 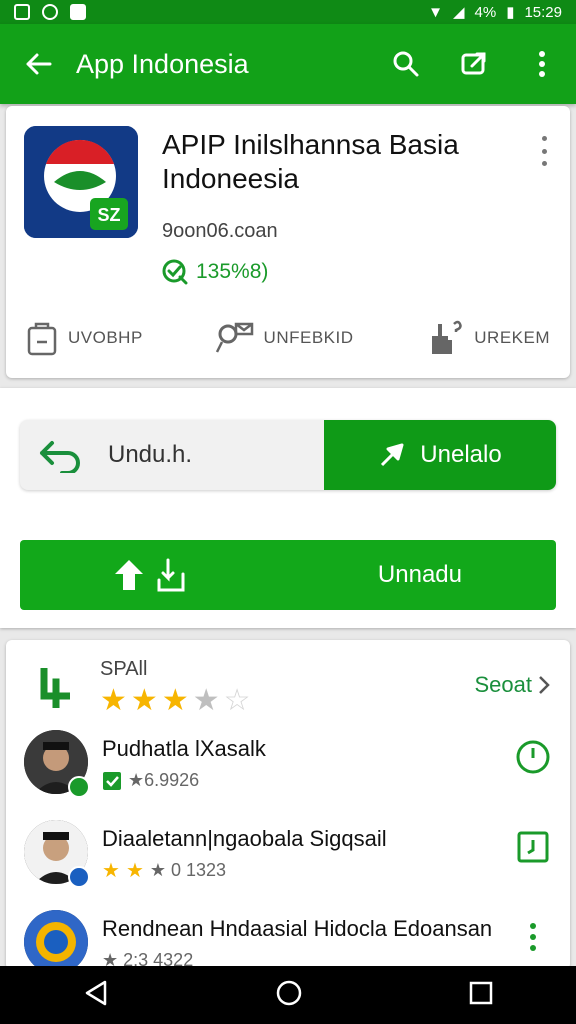 I want to click on list-item-more-button, so click(x=533, y=937).